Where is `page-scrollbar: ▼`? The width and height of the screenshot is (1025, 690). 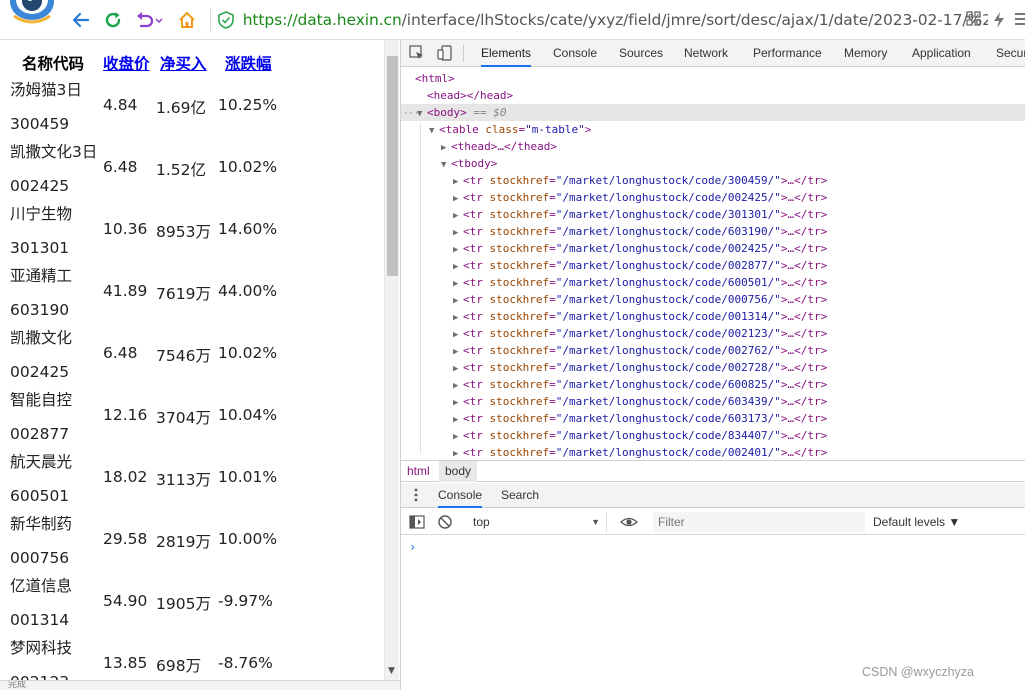 page-scrollbar: ▼ is located at coordinates (391, 360).